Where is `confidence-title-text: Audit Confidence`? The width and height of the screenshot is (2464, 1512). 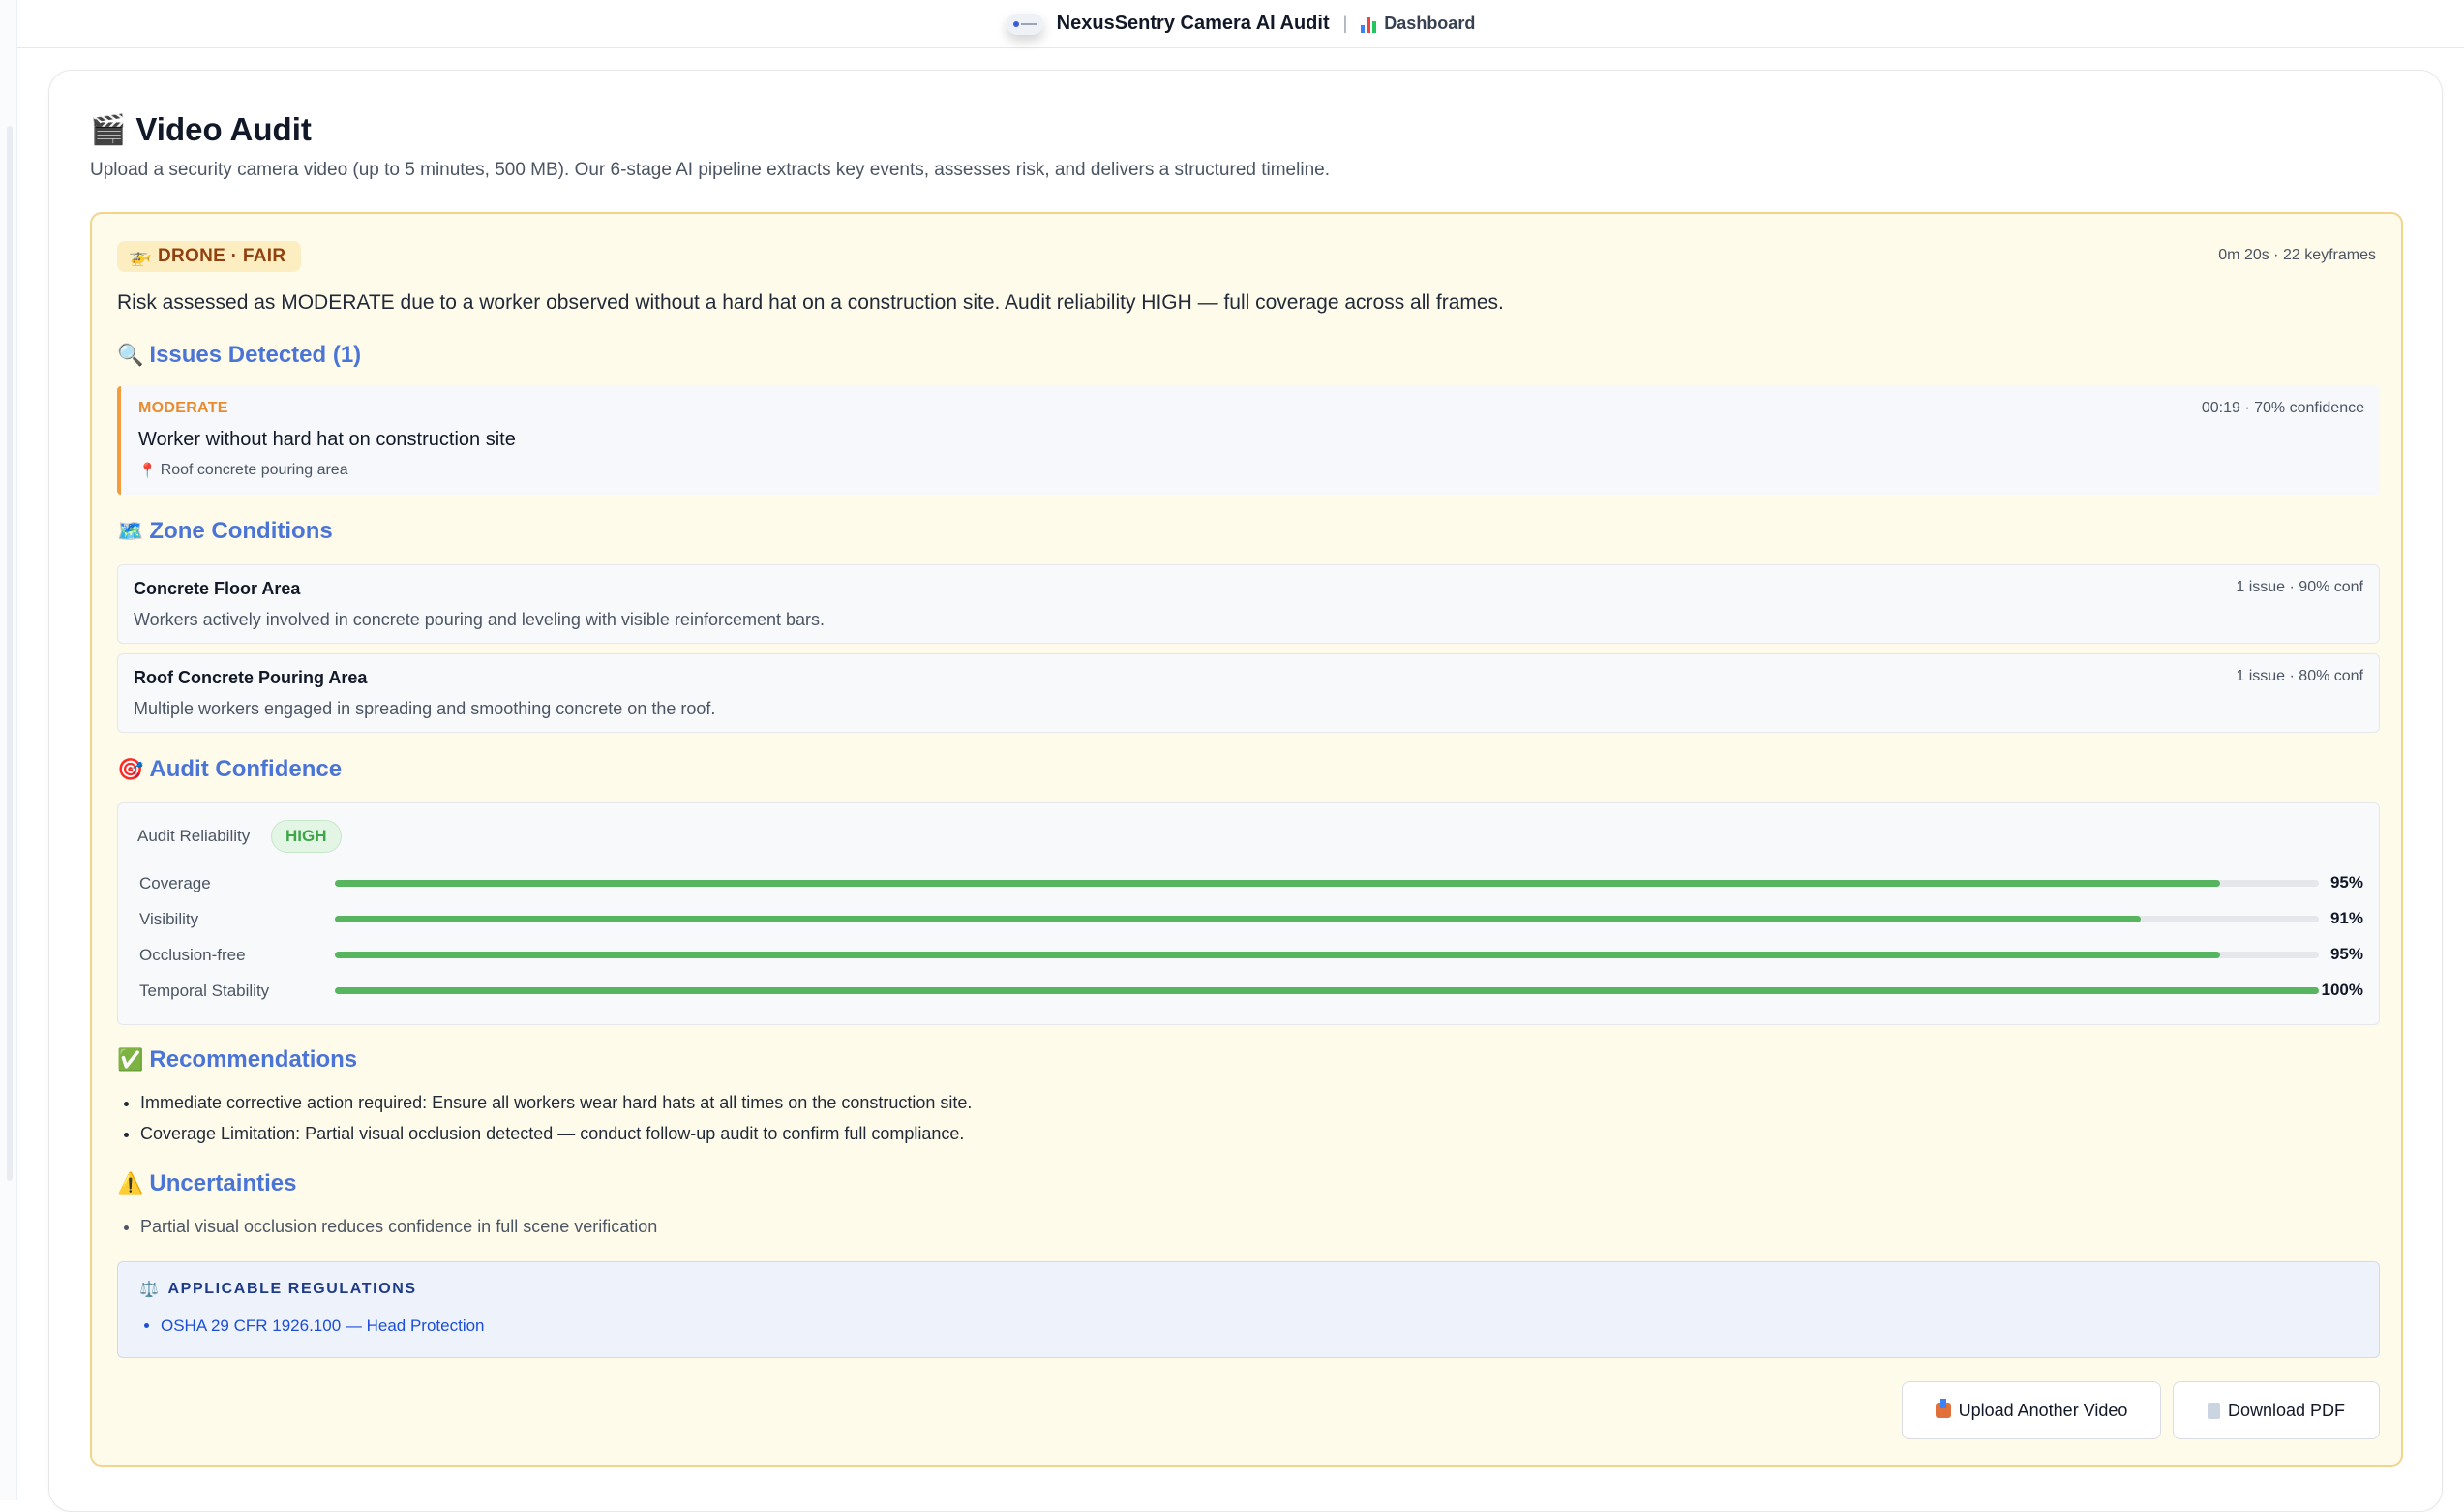 confidence-title-text: Audit Confidence is located at coordinates (246, 769).